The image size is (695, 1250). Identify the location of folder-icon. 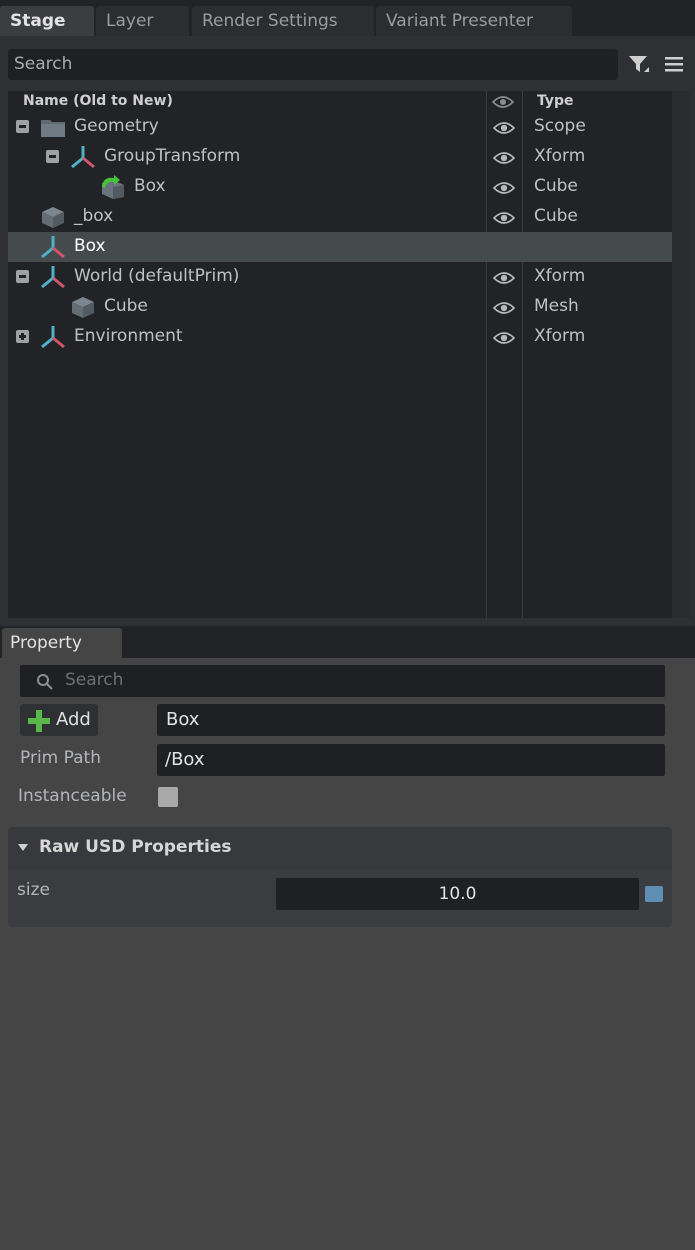
(53, 127).